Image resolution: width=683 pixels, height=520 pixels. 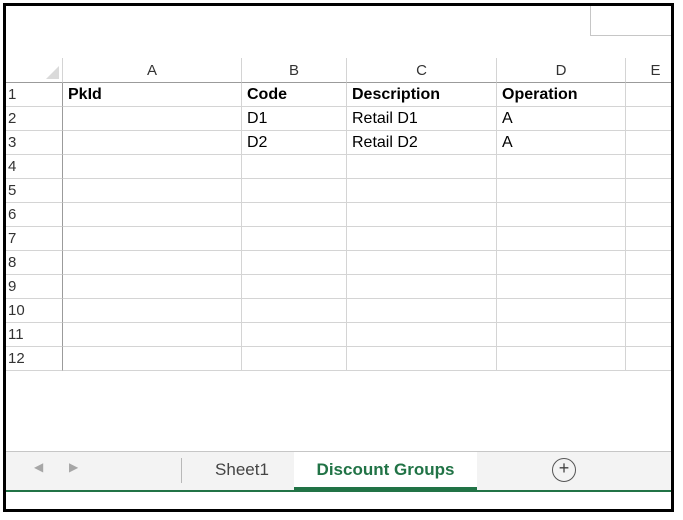 I want to click on cell-e4, so click(x=648, y=167).